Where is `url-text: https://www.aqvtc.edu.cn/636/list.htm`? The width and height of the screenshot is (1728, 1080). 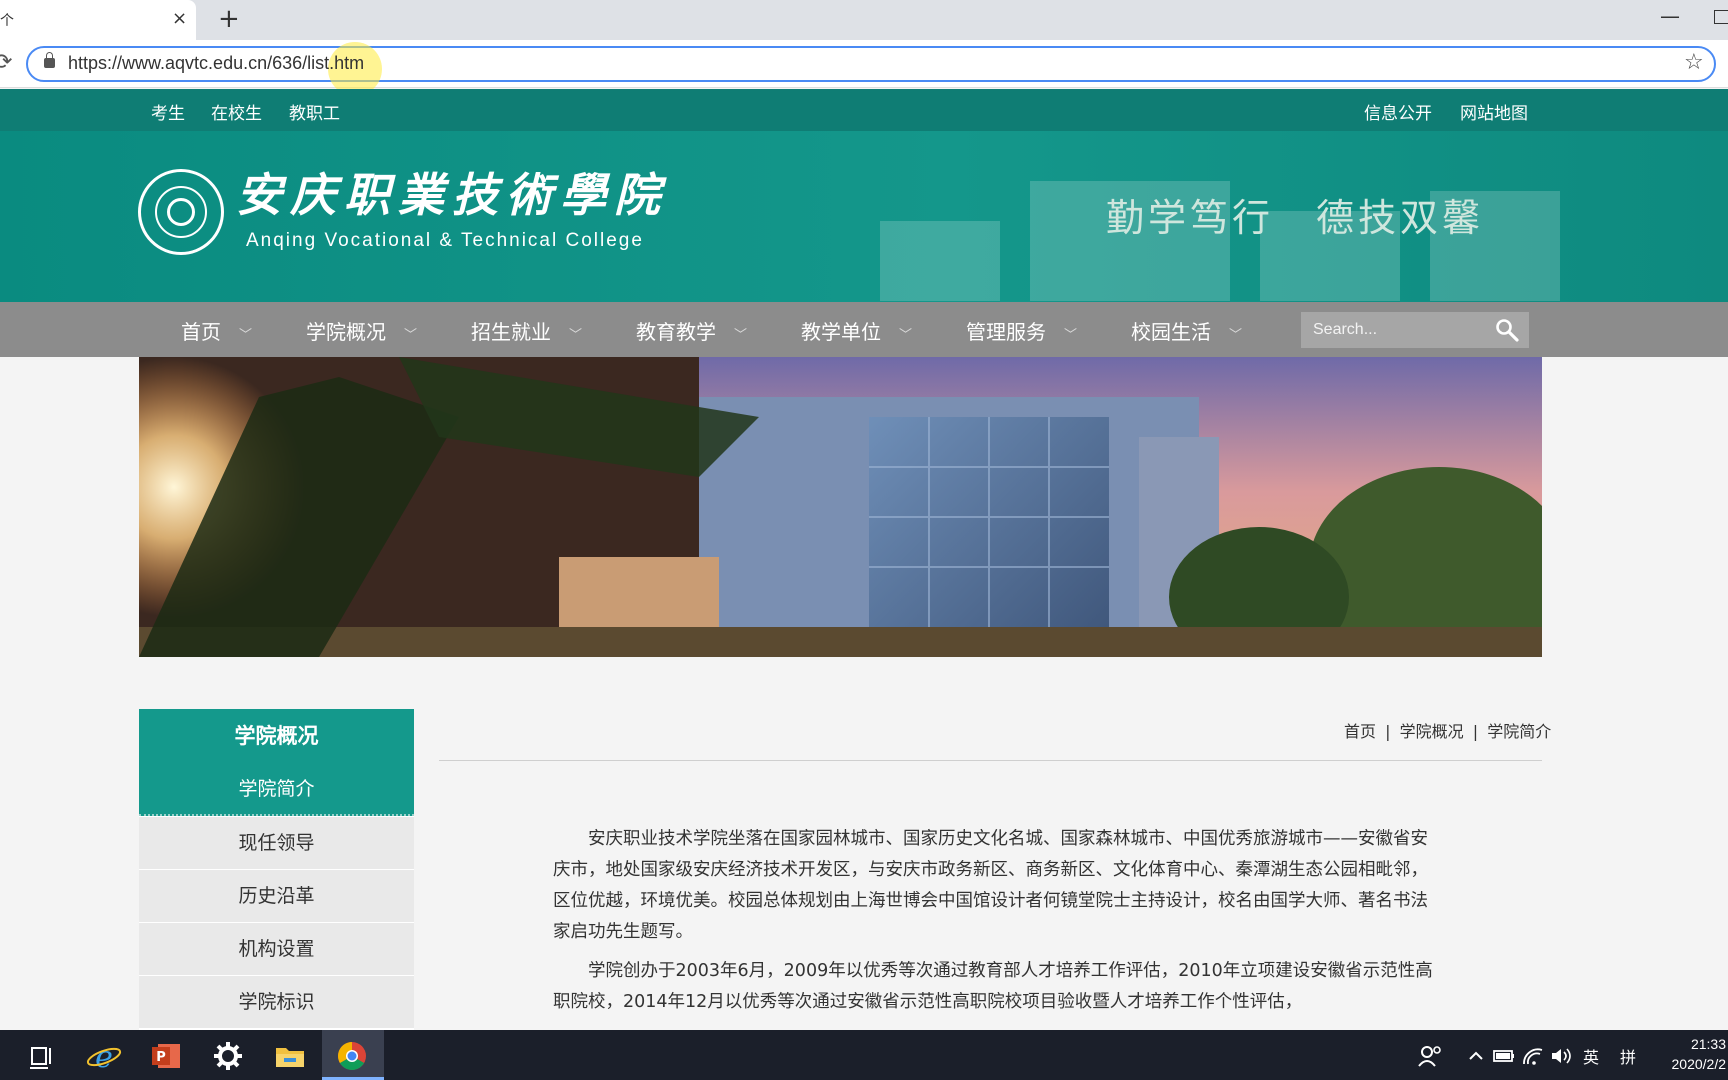 url-text: https://www.aqvtc.edu.cn/636/list.htm is located at coordinates (216, 63).